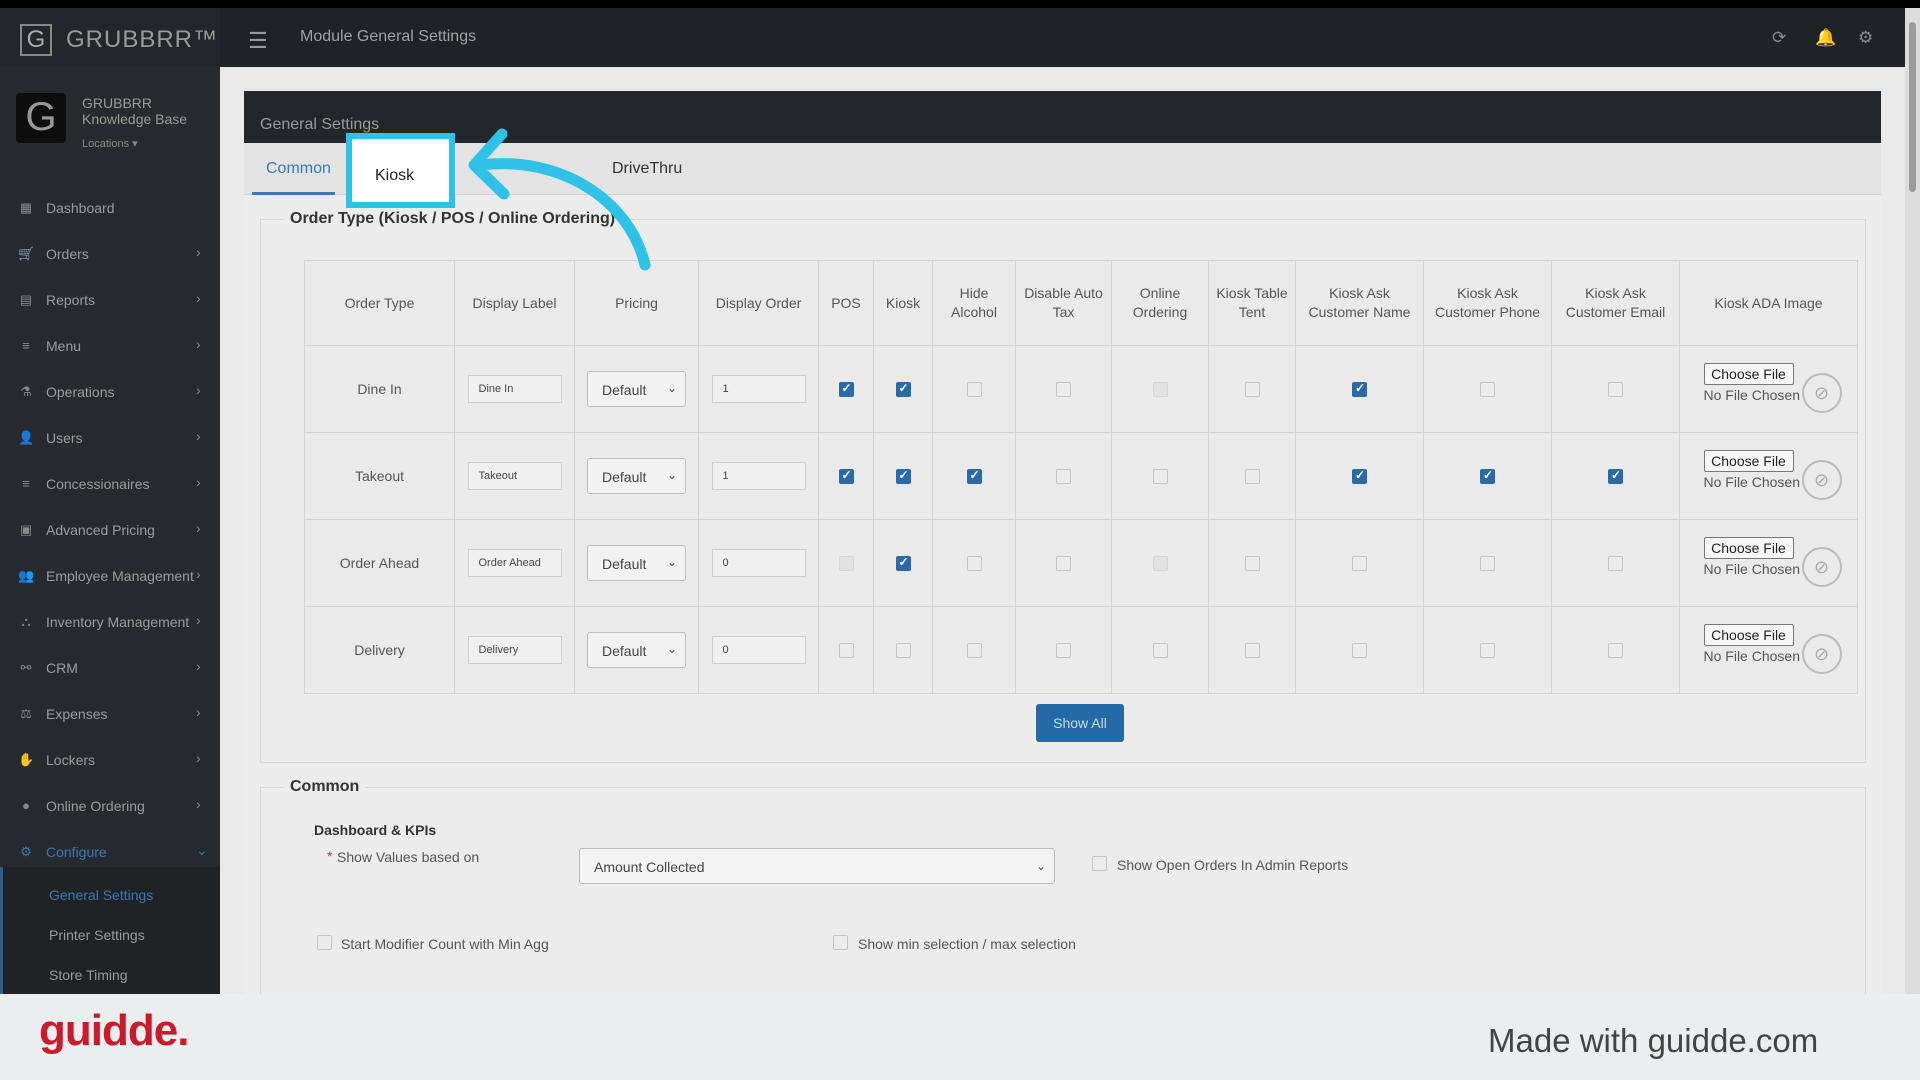 The width and height of the screenshot is (1920, 1080). Describe the element at coordinates (1653, 1040) in the screenshot. I see `made-with-text: Made with guidde.com` at that location.